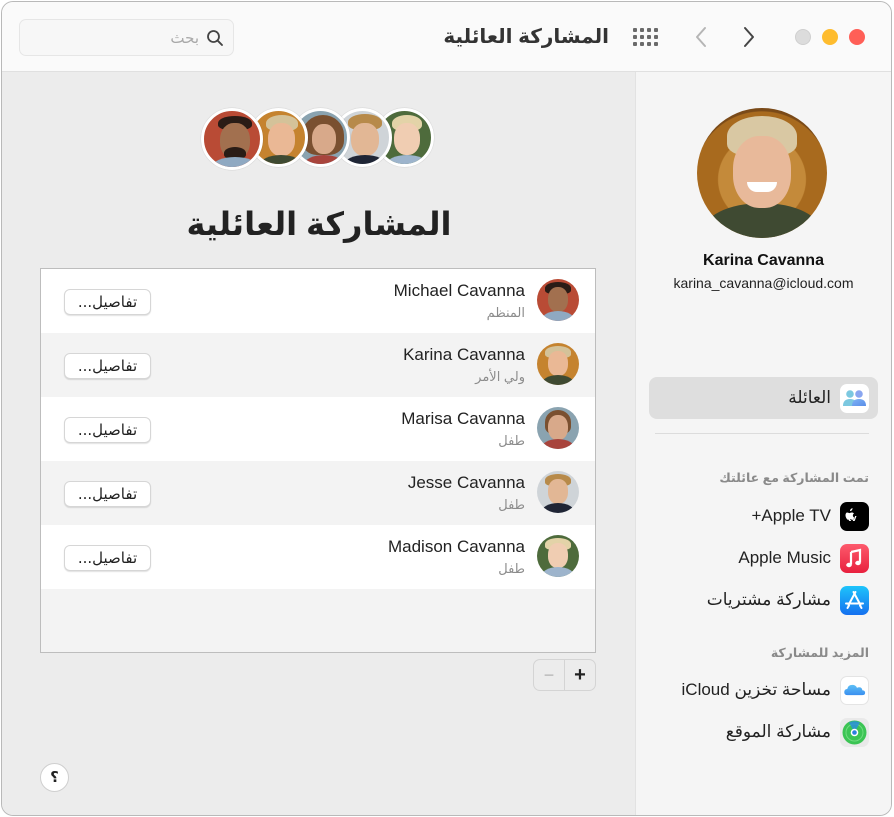 The height and width of the screenshot is (817, 894). I want to click on avatar, so click(232, 139).